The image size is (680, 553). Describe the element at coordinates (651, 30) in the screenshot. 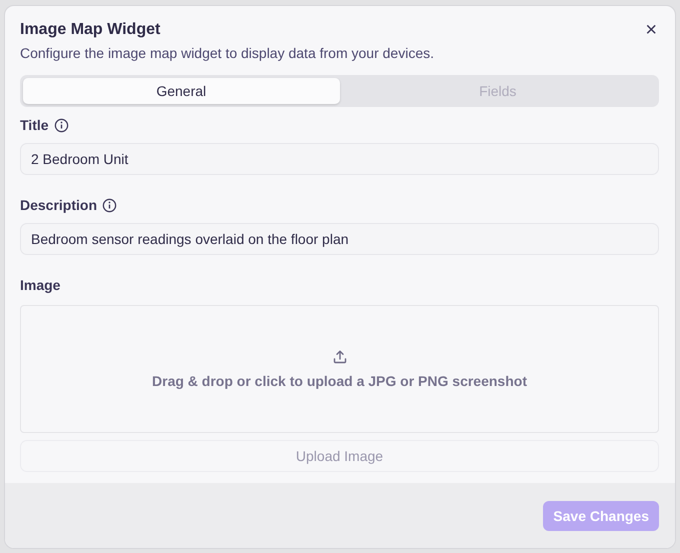

I see `close-button: ×` at that location.